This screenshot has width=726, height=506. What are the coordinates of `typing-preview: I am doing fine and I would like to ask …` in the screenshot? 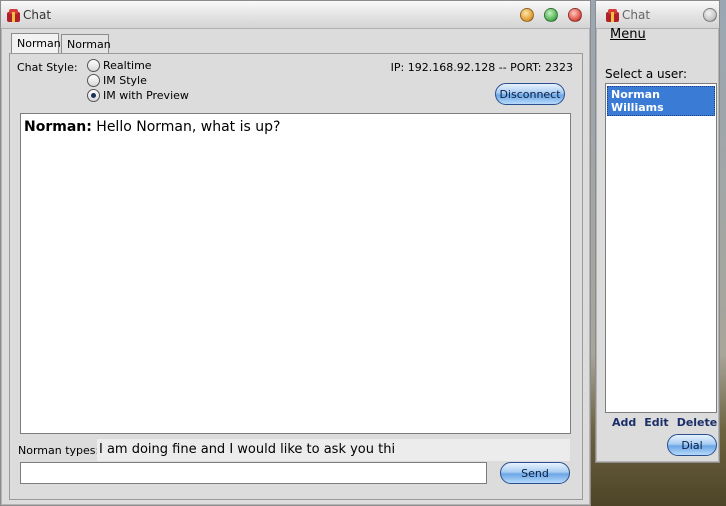 It's located at (333, 450).